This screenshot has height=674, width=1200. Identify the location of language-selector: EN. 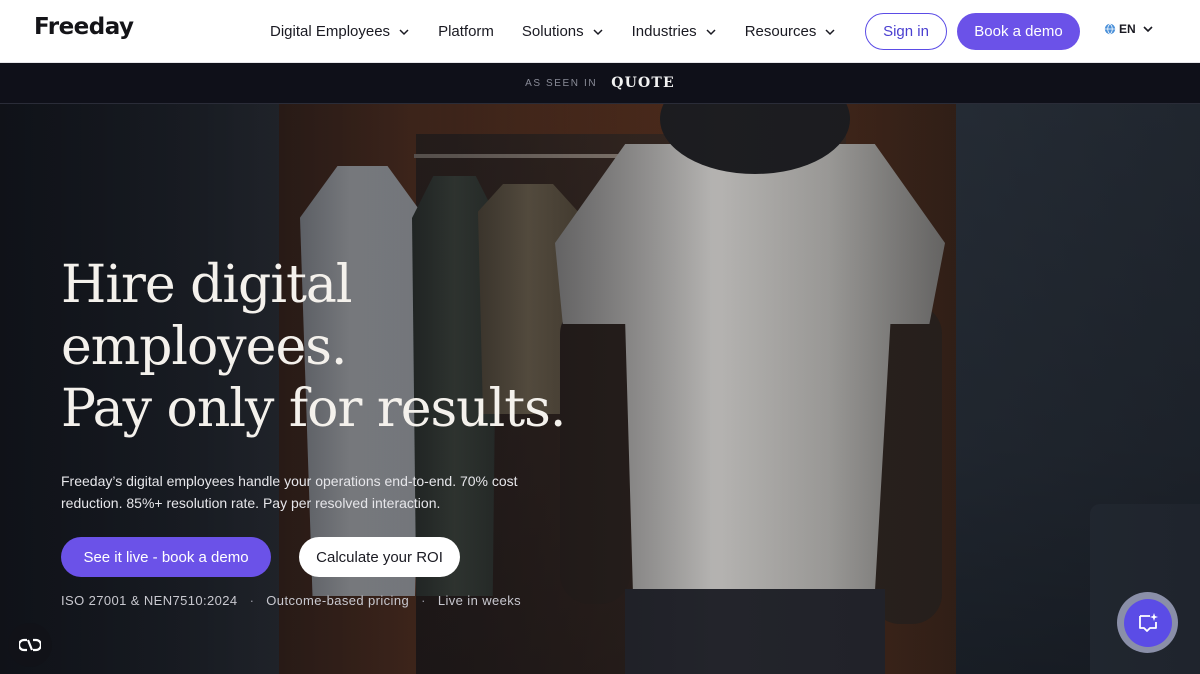
(1129, 29).